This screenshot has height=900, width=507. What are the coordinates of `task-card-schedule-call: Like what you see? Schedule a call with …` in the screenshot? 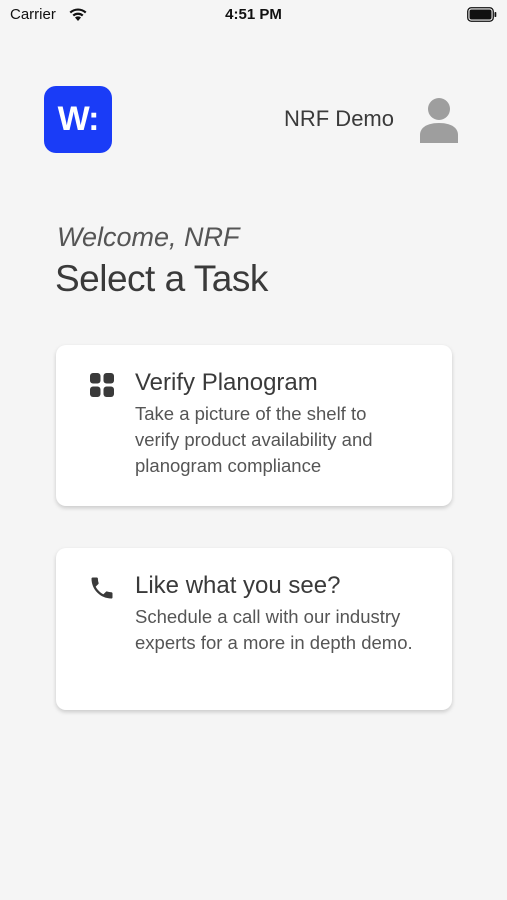 It's located at (254, 629).